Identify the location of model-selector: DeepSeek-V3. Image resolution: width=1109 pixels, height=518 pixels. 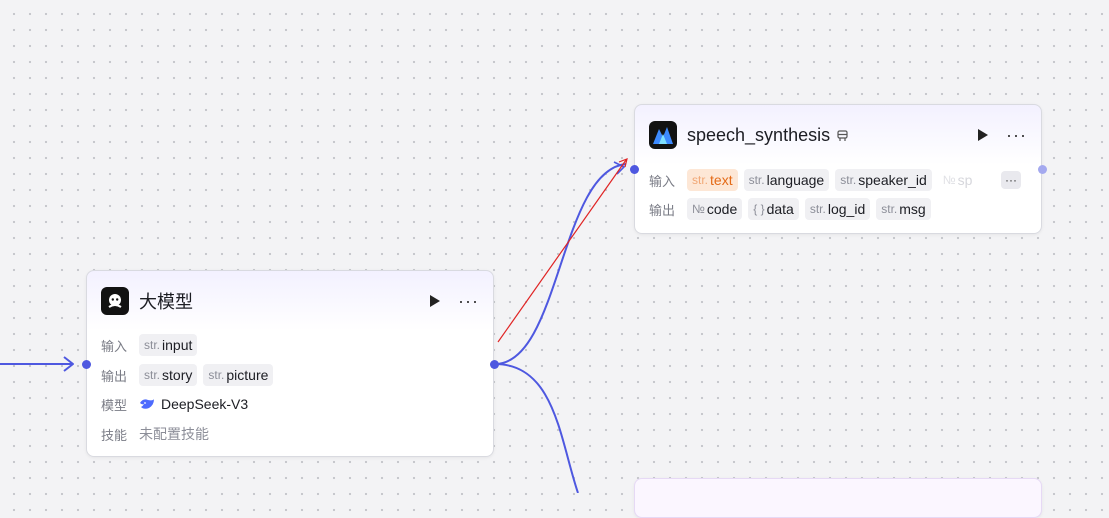
(193, 404).